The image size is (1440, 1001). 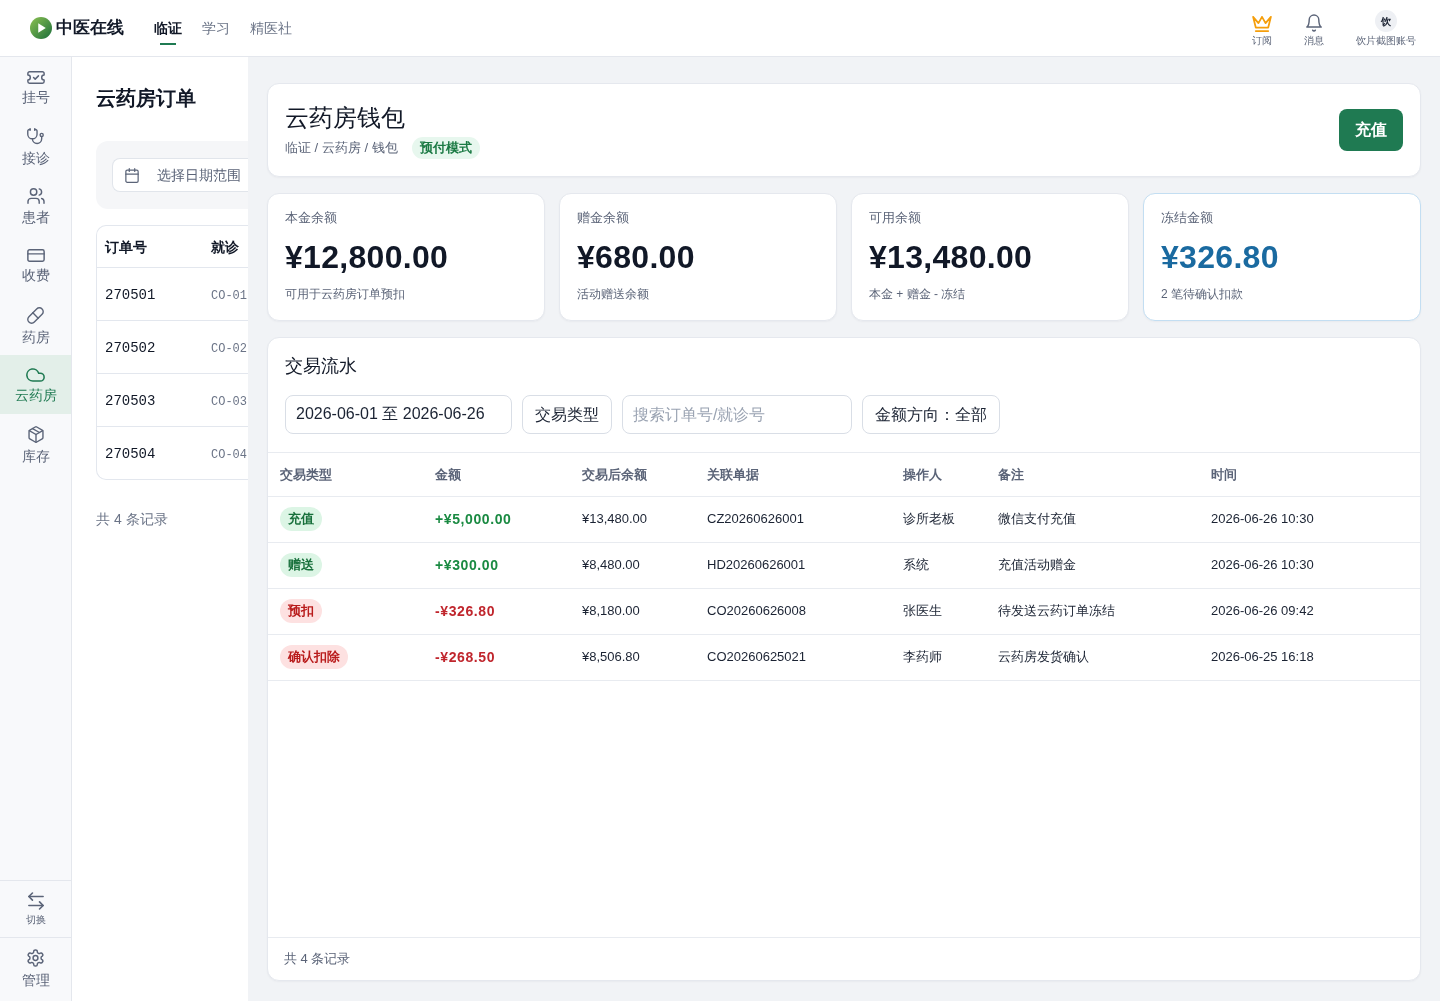 What do you see at coordinates (146, 98) in the screenshot?
I see `panel-title: 云药房订单` at bounding box center [146, 98].